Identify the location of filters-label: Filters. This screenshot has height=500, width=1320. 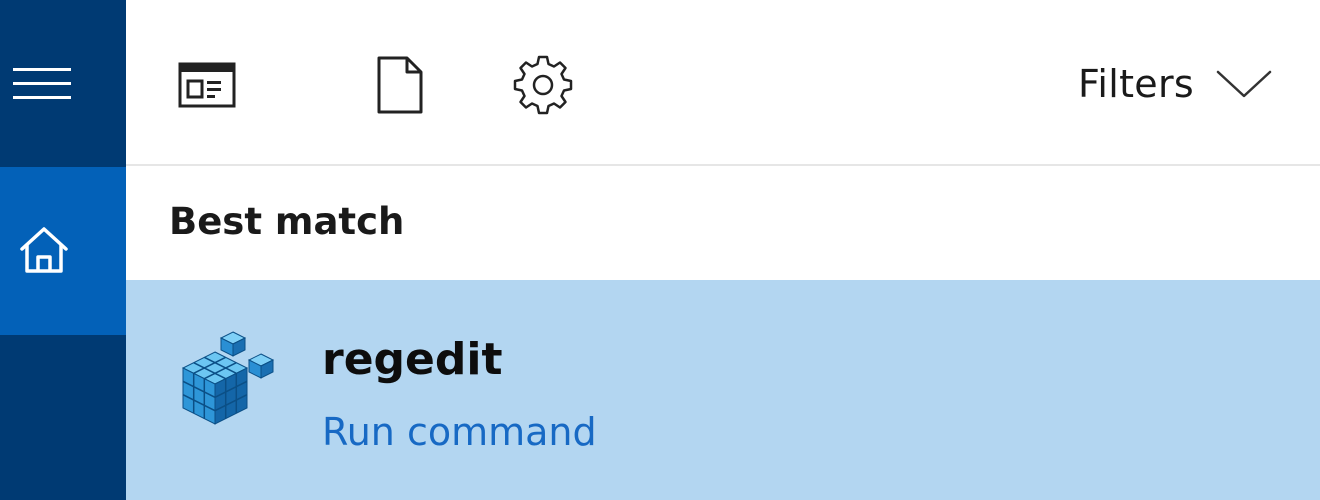
(1135, 84).